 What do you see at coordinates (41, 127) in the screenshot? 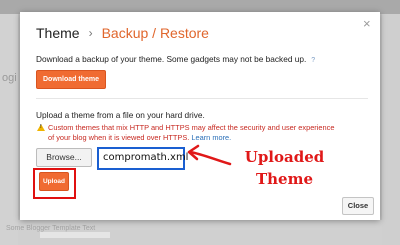
I see `warning-icon` at bounding box center [41, 127].